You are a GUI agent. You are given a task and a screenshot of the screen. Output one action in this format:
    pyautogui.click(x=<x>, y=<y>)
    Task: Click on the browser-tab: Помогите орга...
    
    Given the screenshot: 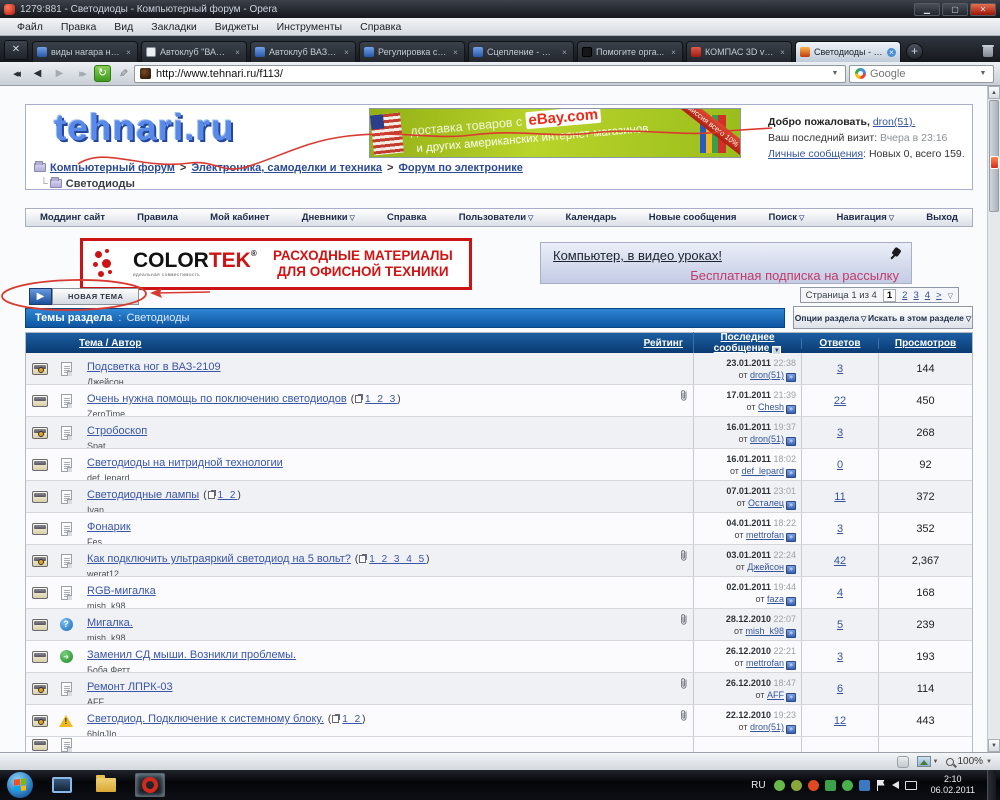 What is the action you would take?
    pyautogui.click(x=630, y=51)
    